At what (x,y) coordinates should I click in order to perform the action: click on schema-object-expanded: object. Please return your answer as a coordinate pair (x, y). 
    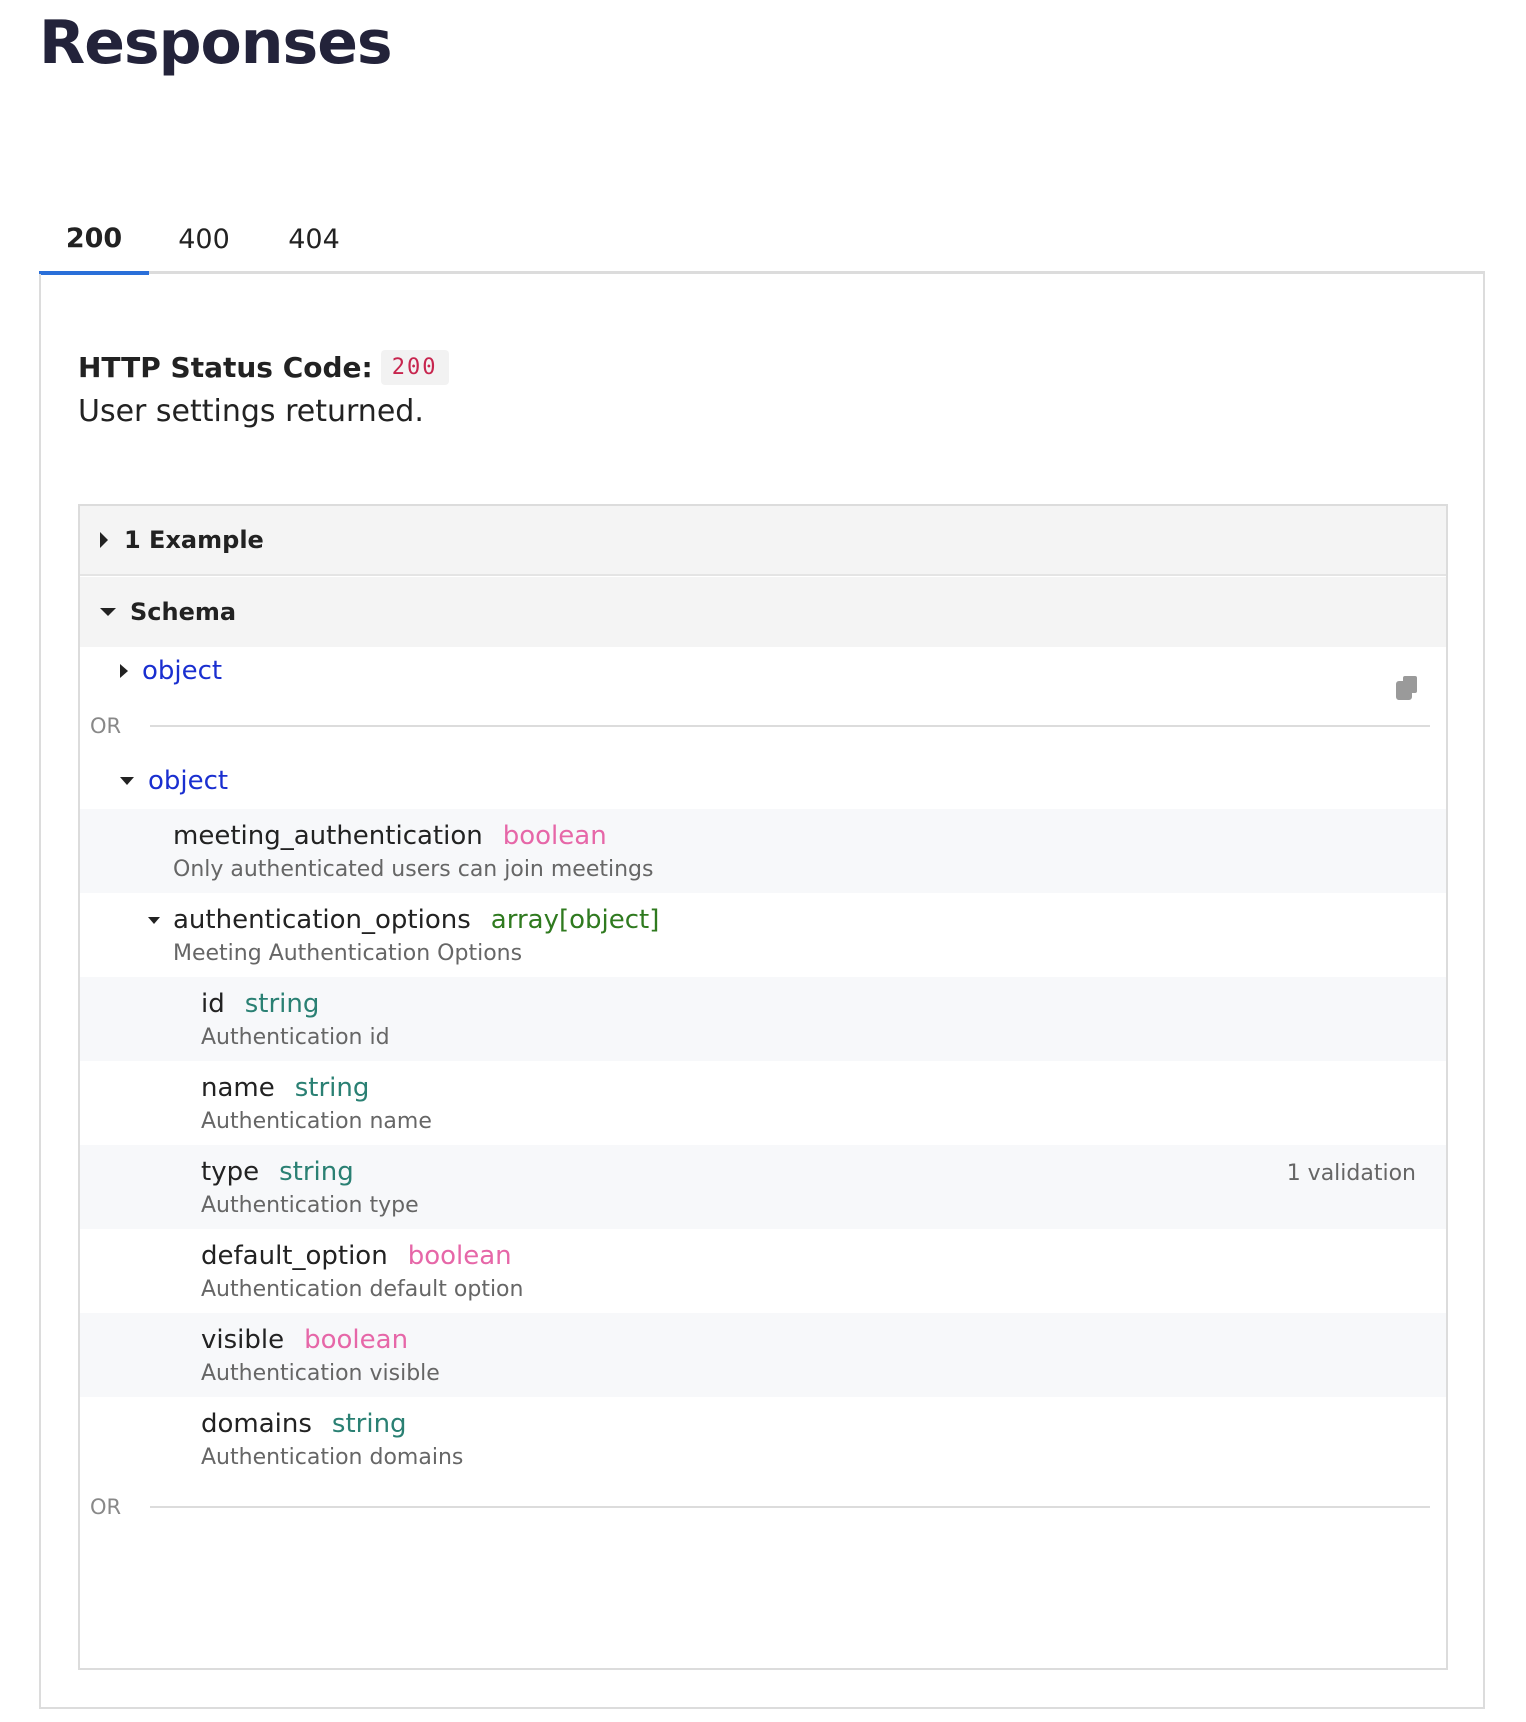
    Looking at the image, I should click on (174, 781).